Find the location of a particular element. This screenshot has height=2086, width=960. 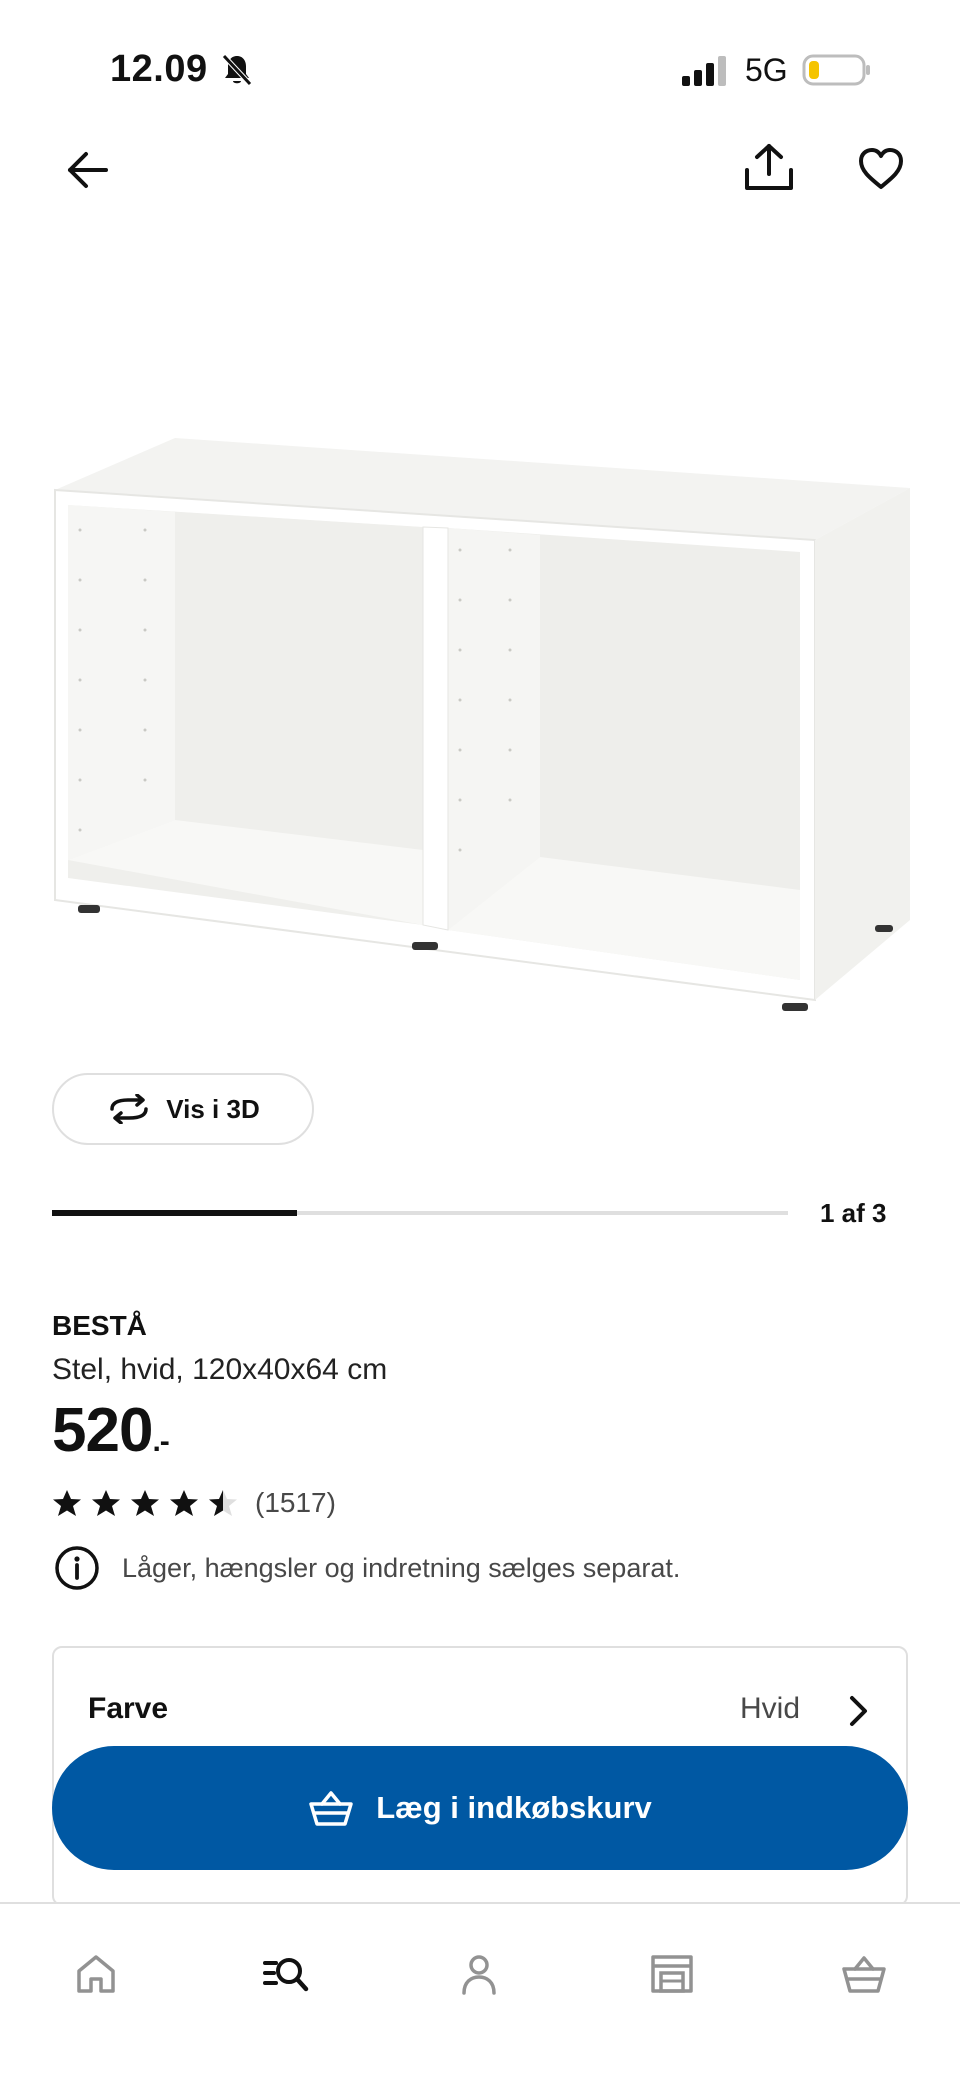

back-button is located at coordinates (88, 170).